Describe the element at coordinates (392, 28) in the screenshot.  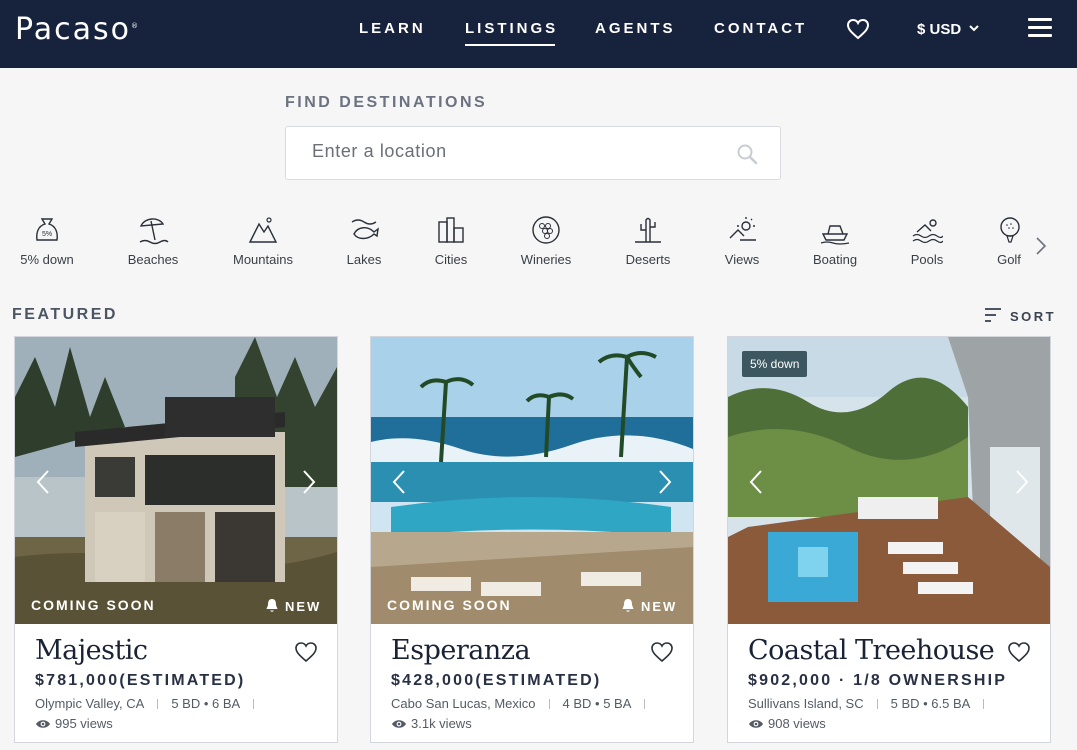
I see `nav-link-learn: LEARN` at that location.